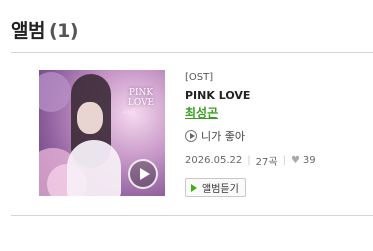 Image resolution: width=373 pixels, height=251 pixels. What do you see at coordinates (55, 92) in the screenshot?
I see `cover-flower-decor` at bounding box center [55, 92].